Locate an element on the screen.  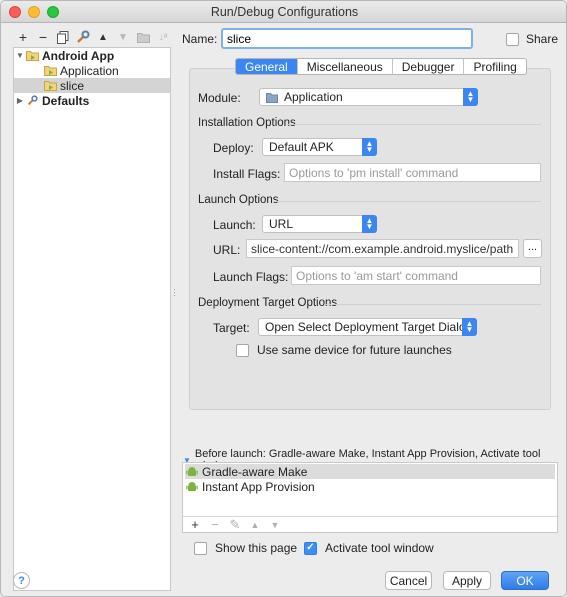
show-page-checkbox: Show this page is located at coordinates (245, 548).